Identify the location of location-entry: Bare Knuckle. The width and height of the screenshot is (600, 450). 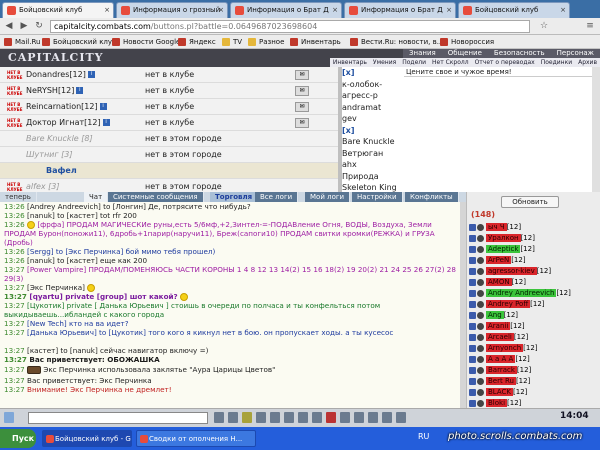
(373, 142).